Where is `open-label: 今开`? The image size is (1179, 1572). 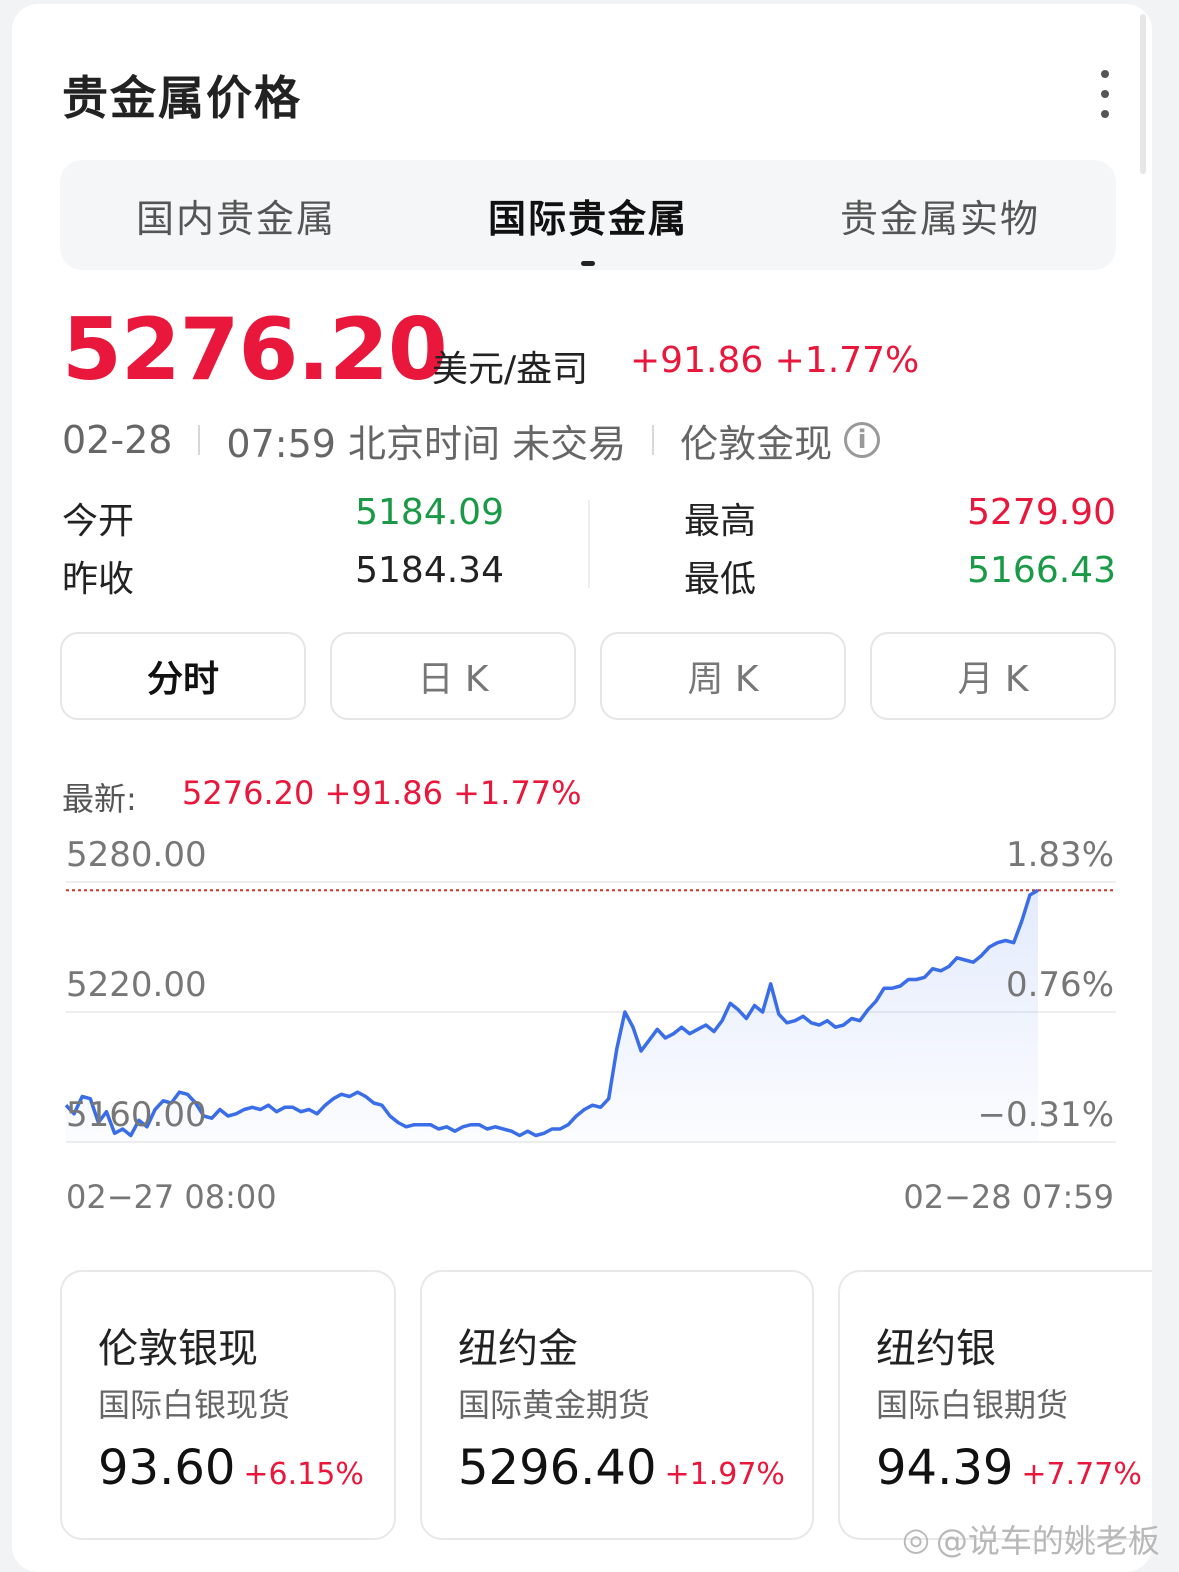
open-label: 今开 is located at coordinates (98, 521).